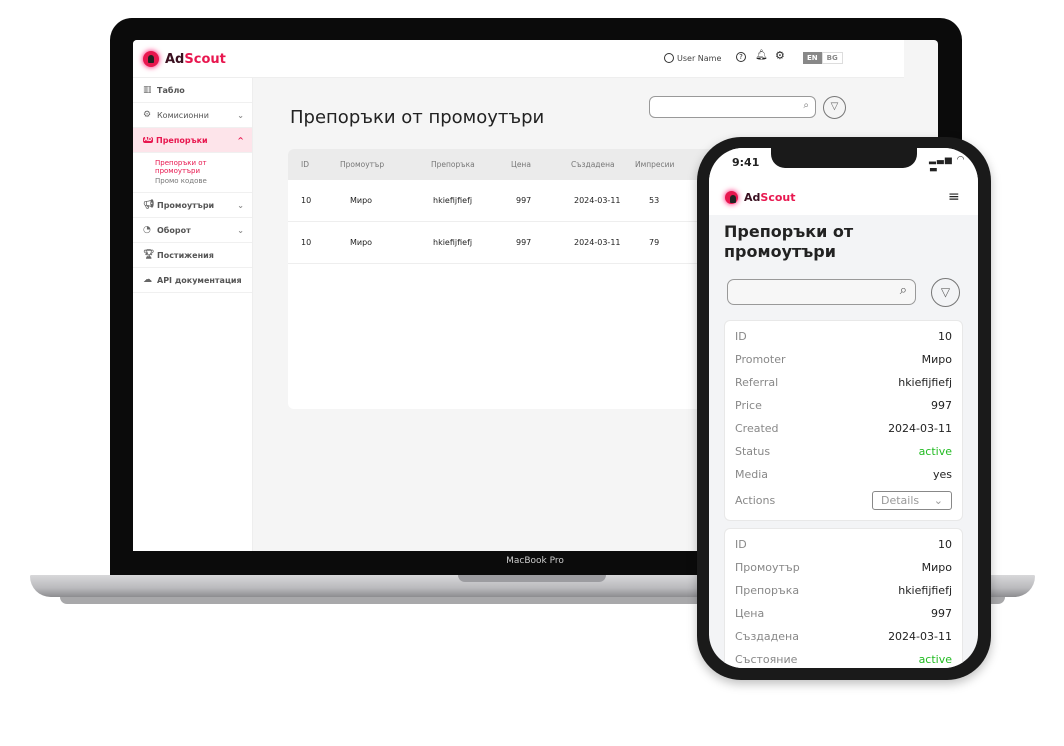 Image resolution: width=1064 pixels, height=746 pixels. I want to click on card-key: Създадена, so click(767, 636).